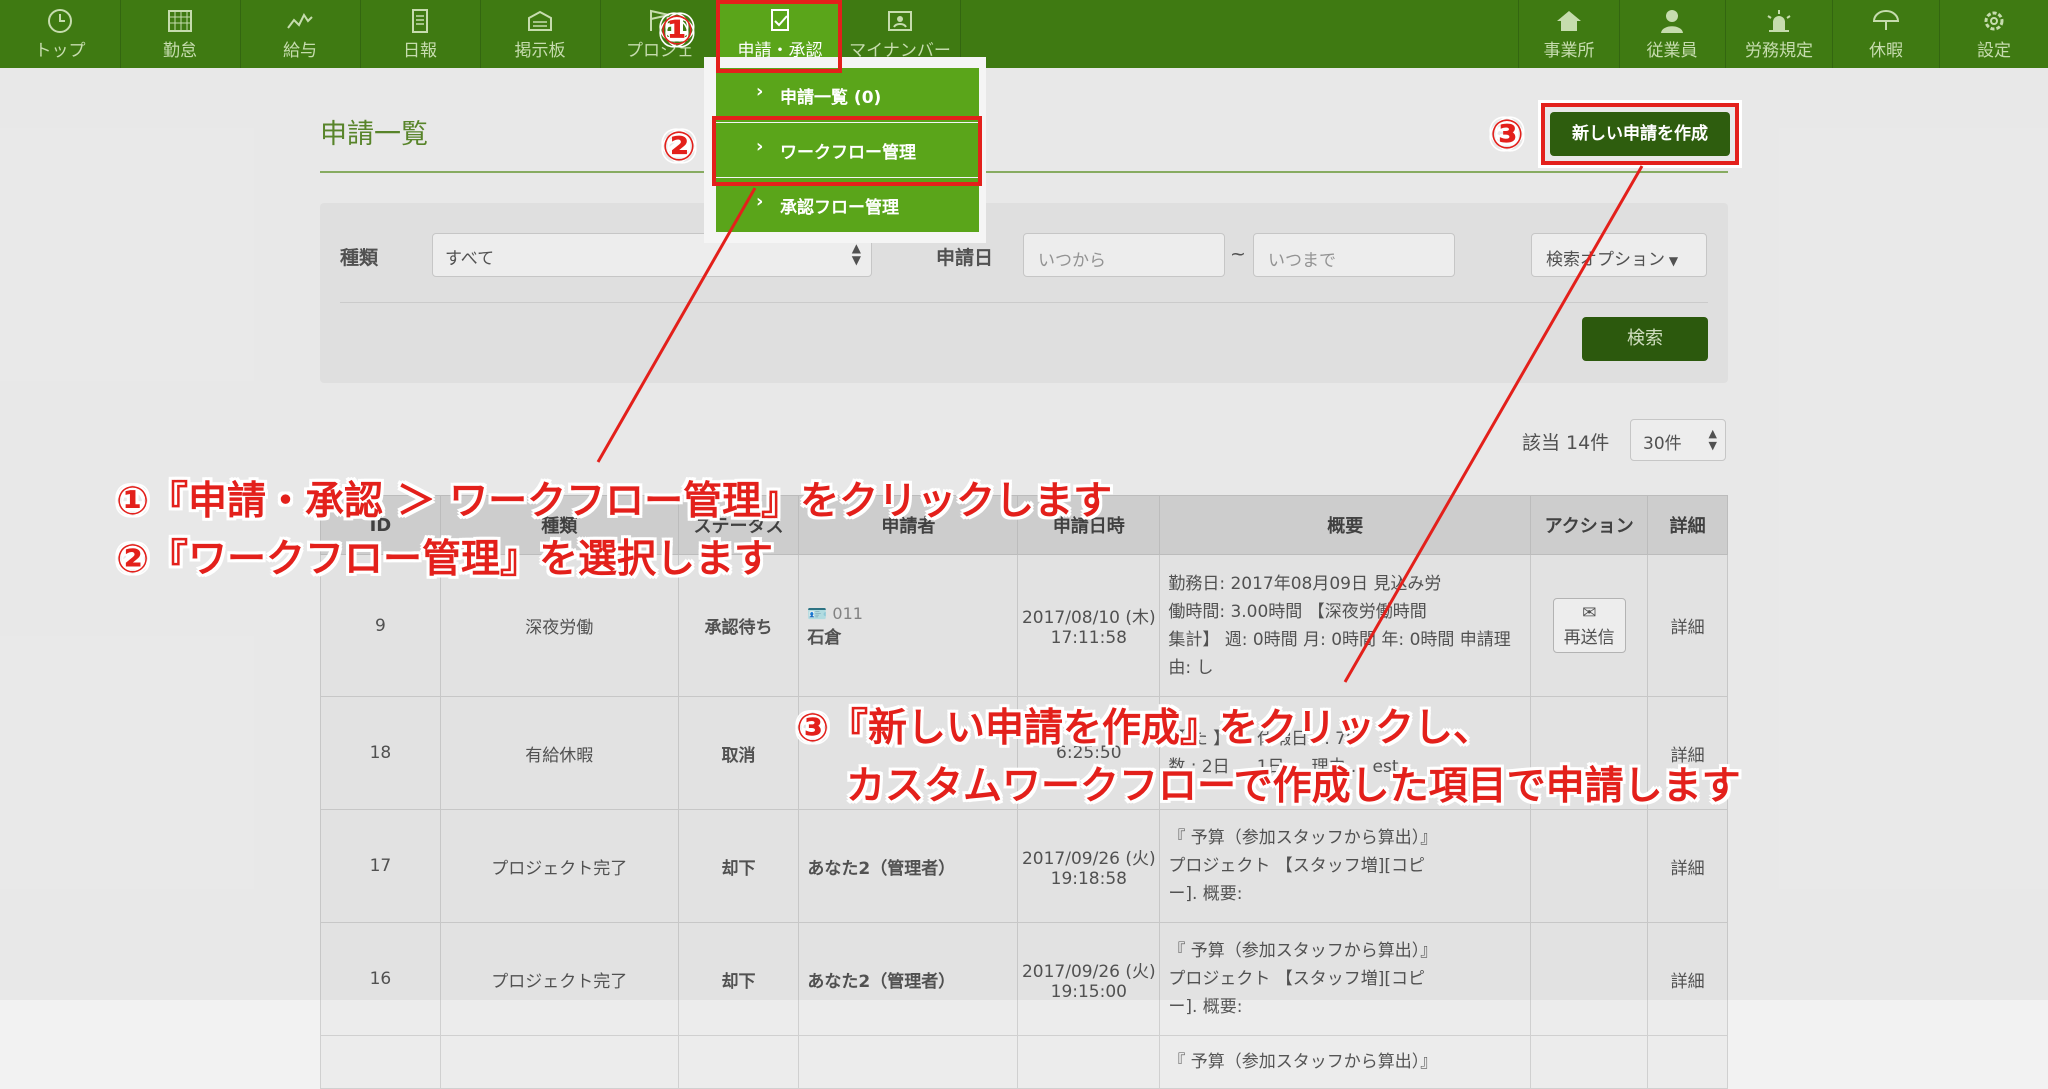 The image size is (2048, 1089). What do you see at coordinates (614, 501) in the screenshot?
I see `annotation-step12-line1: ①『申請・承認 ＞ ワークフロー管理』をクリックします` at bounding box center [614, 501].